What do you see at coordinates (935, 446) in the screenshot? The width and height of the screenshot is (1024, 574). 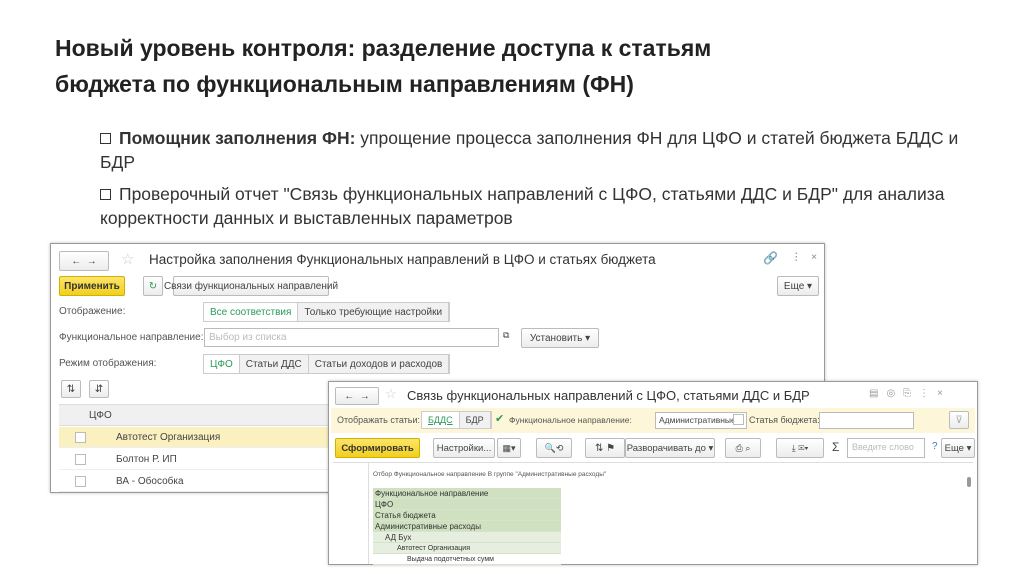 I see `help-button: ?` at bounding box center [935, 446].